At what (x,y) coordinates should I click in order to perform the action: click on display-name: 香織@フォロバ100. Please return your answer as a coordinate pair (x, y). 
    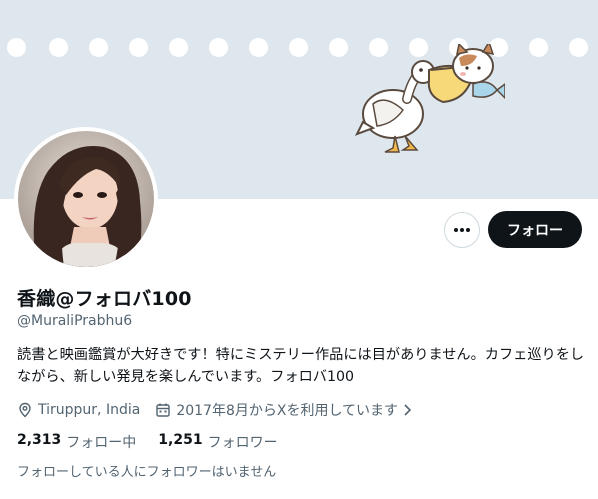
    Looking at the image, I should click on (104, 299).